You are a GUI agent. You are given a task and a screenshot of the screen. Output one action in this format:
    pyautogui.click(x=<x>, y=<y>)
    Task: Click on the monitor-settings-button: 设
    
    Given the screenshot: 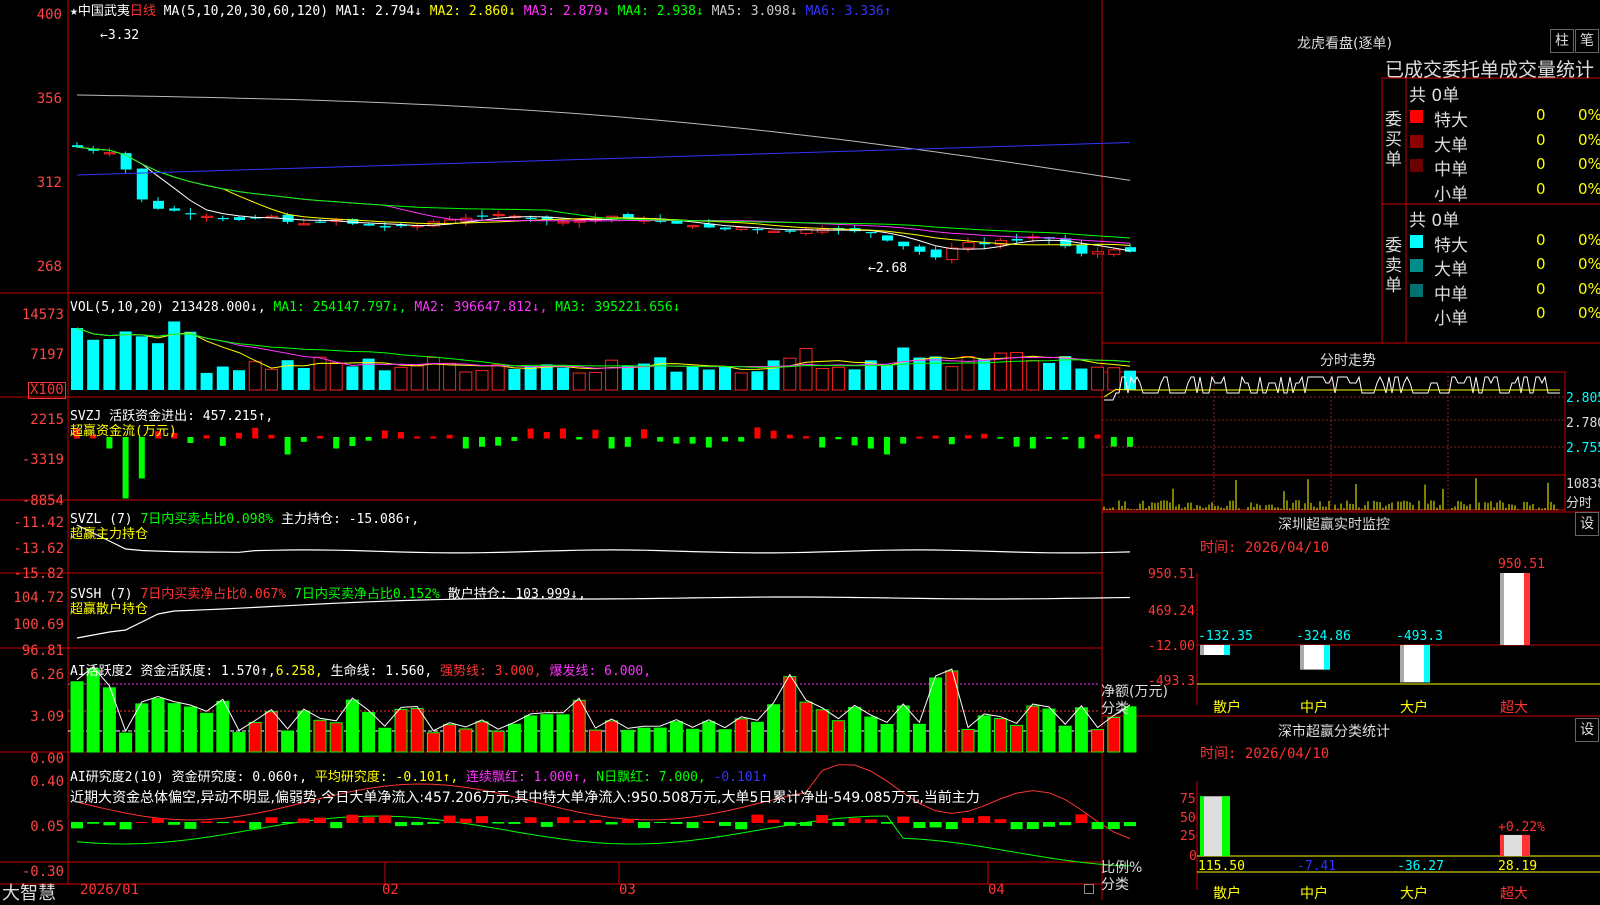 What is the action you would take?
    pyautogui.click(x=1587, y=524)
    